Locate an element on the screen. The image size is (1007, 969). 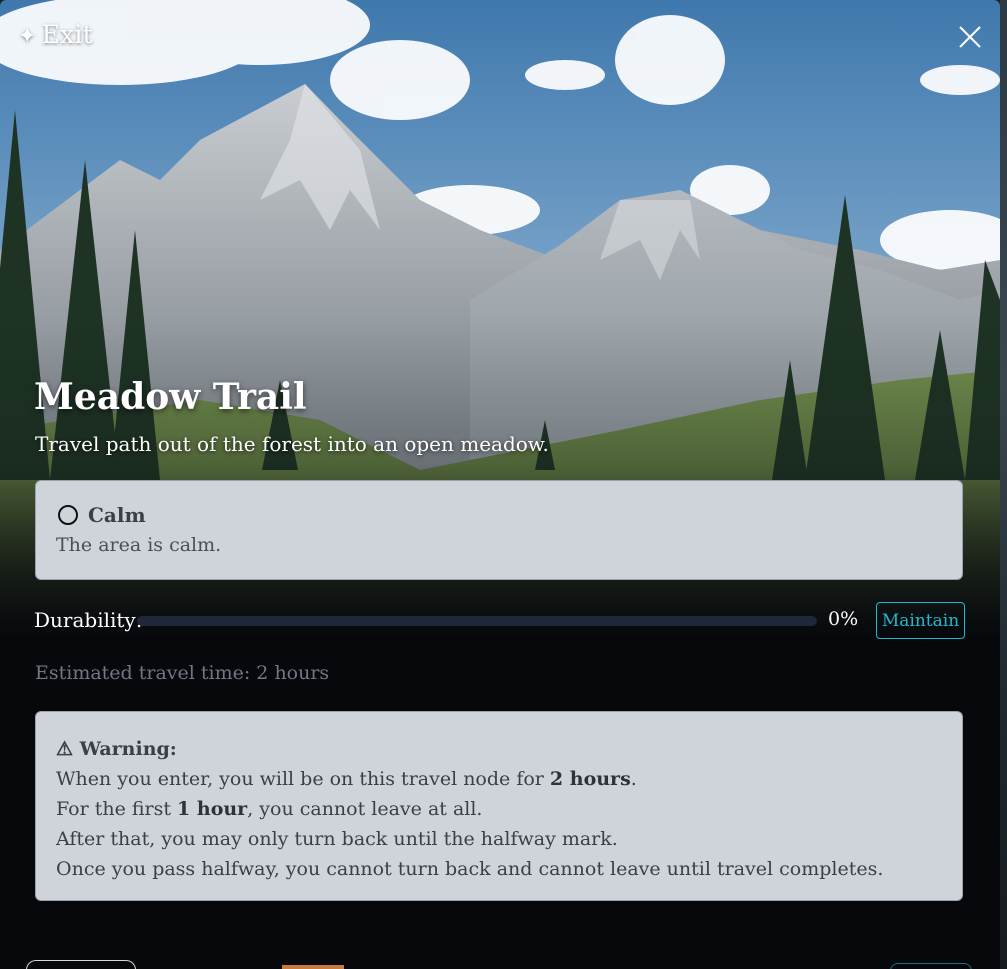
warning-line-2-text: For the first is located at coordinates (117, 809).